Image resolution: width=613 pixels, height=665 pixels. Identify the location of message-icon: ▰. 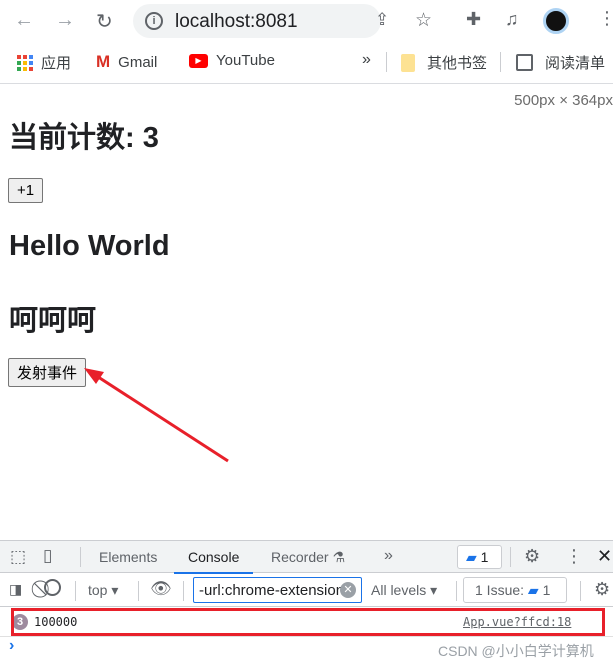
(471, 557).